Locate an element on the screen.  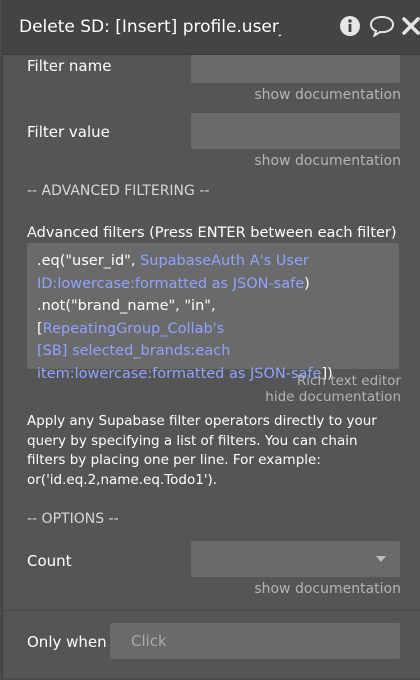
filter-name-show-documentation: show documentation is located at coordinates (327, 95).